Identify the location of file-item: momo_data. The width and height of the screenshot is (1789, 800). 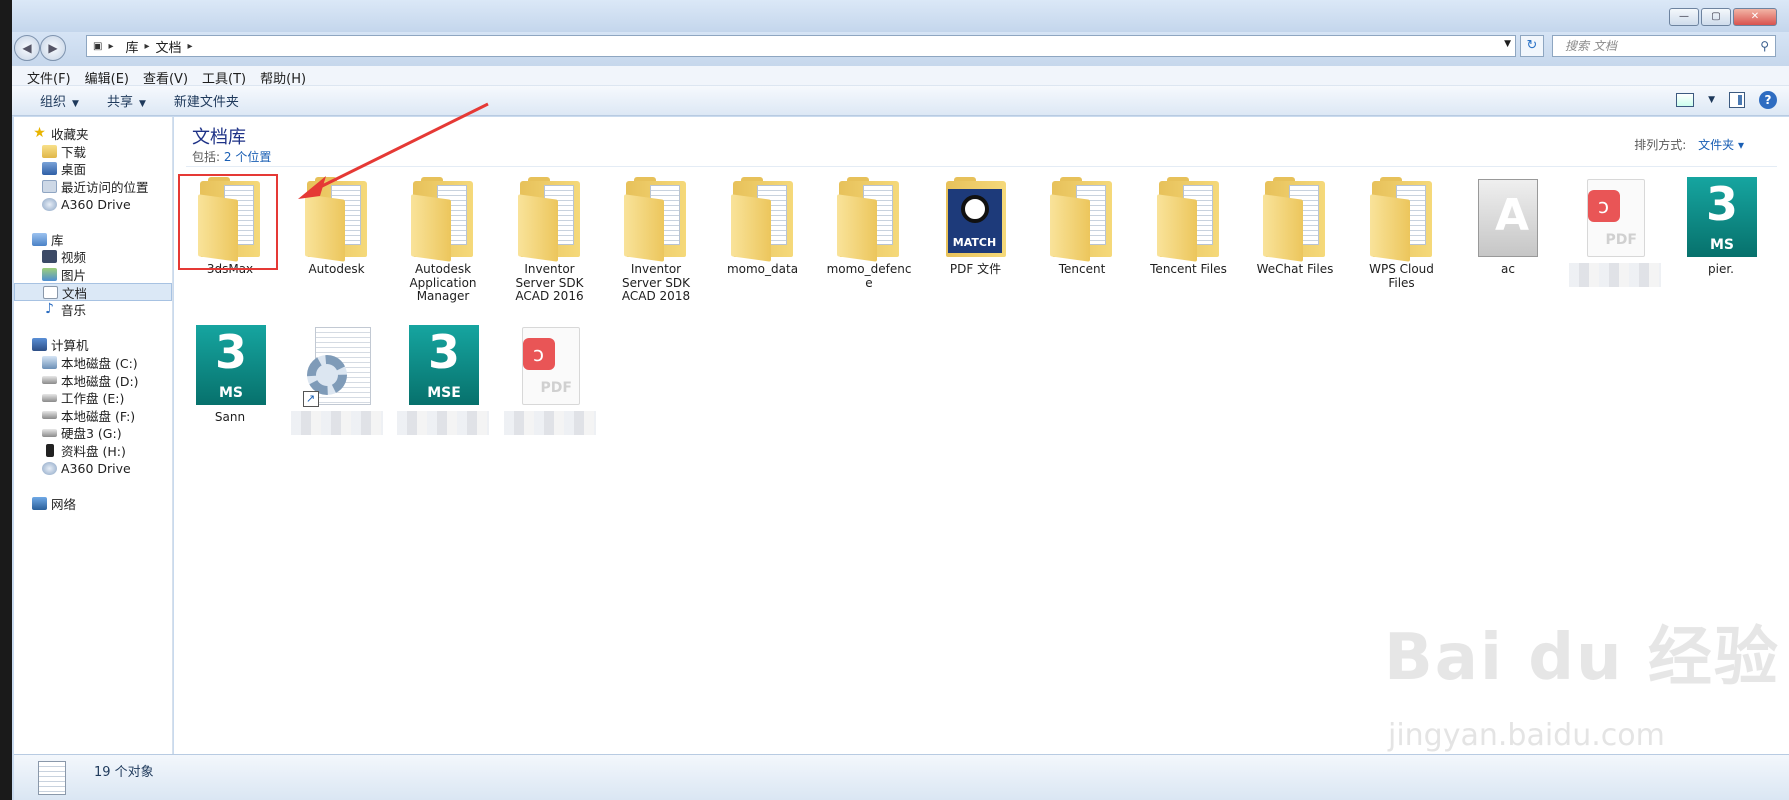
(763, 227).